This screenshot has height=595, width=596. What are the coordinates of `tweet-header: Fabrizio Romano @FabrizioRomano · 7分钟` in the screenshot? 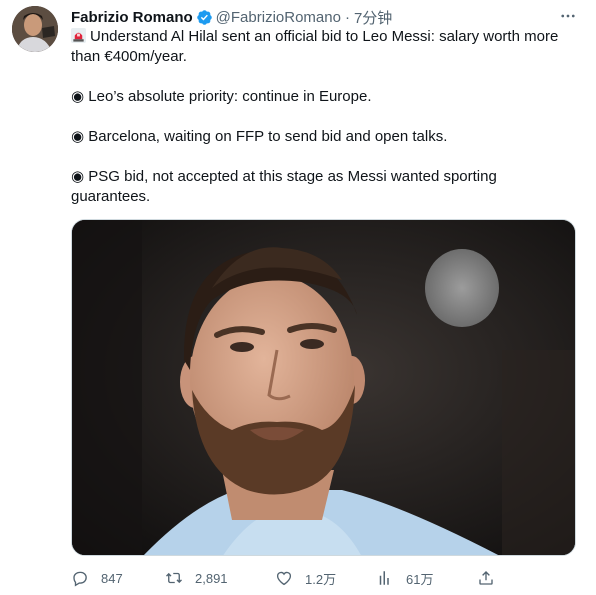 It's located at (231, 17).